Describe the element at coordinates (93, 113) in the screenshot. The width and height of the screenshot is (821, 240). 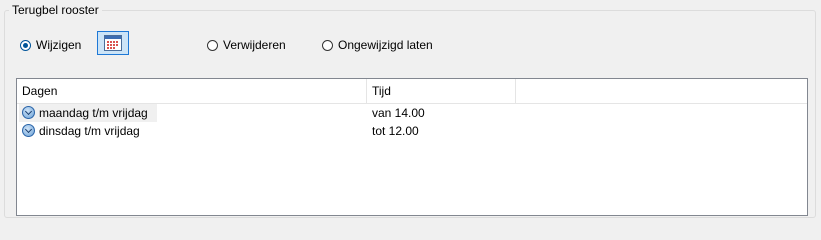
I see `row-dagen-text: maandag t/m vrijdag` at that location.